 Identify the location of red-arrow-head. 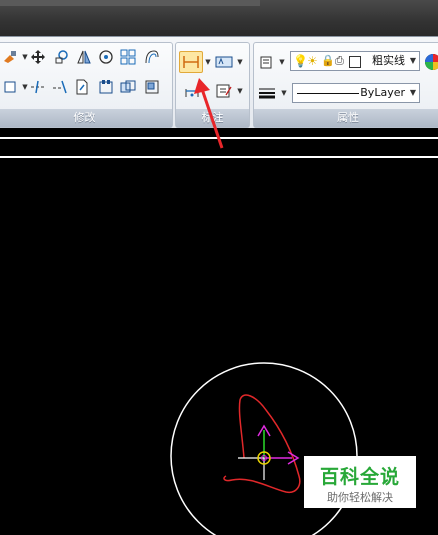
(202, 86).